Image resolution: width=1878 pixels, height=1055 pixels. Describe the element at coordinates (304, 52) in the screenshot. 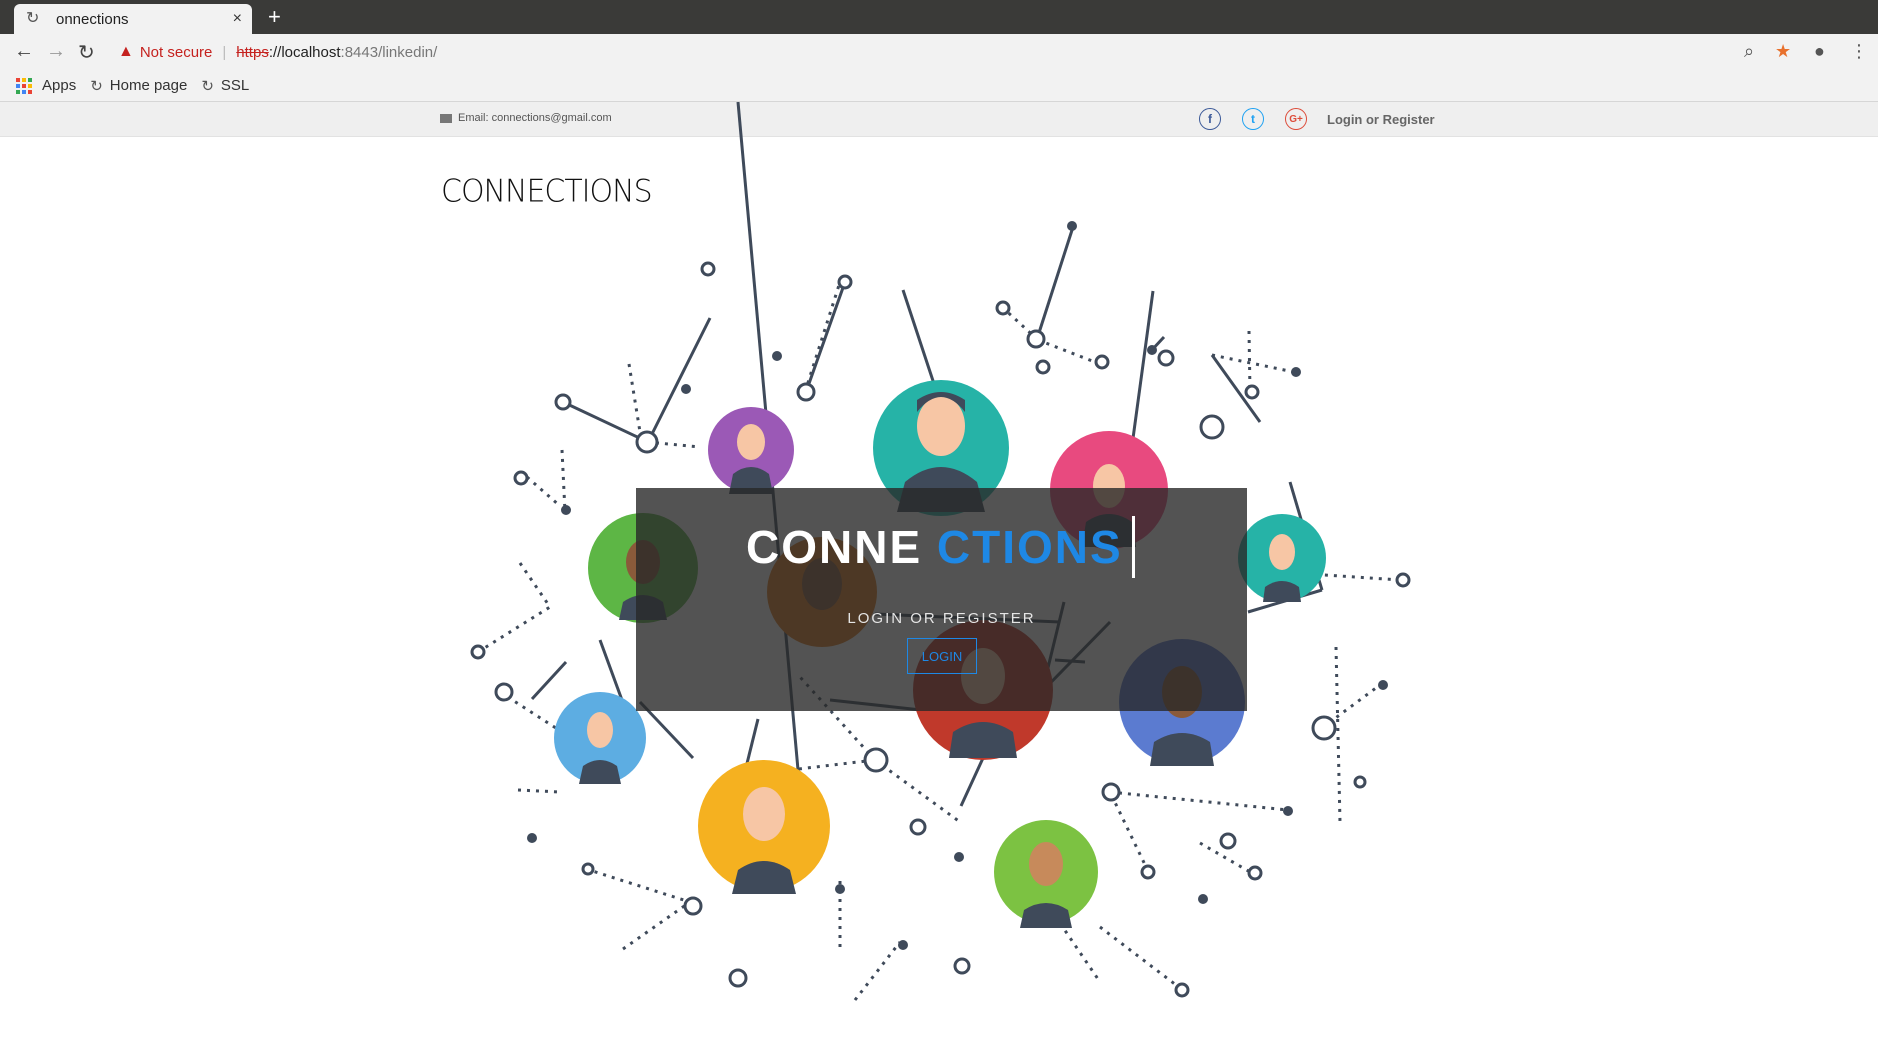

I see `url-host: ://localhost` at that location.